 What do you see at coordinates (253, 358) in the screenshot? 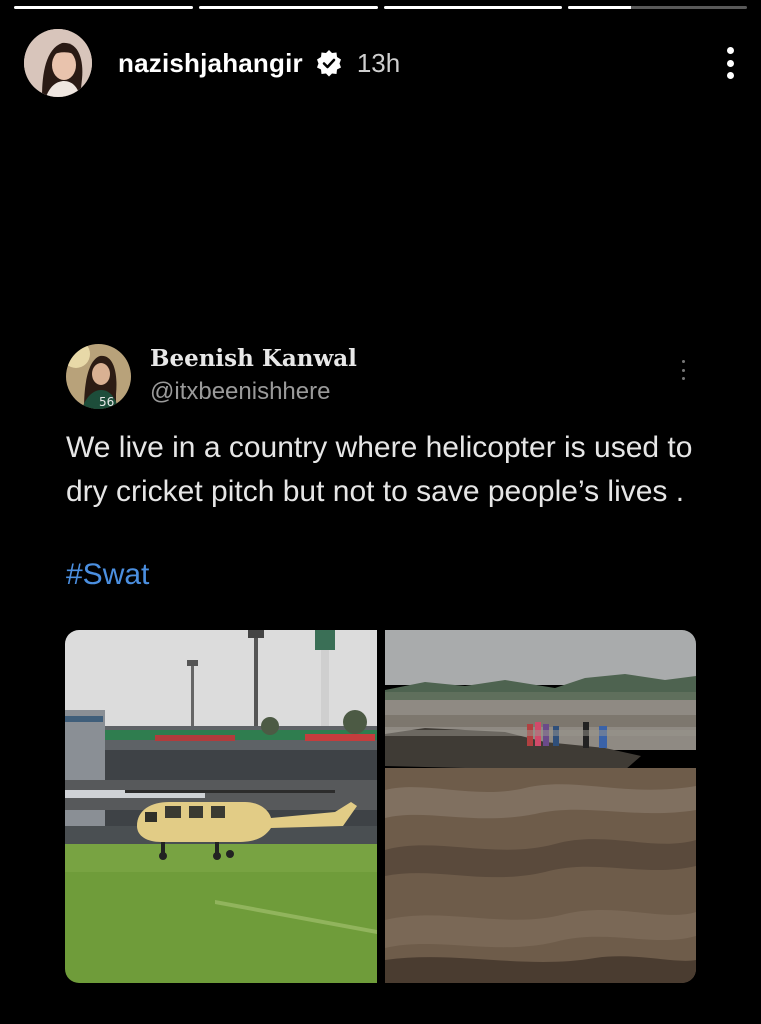
I see `tweet-display-name: Beenish Kanwal` at bounding box center [253, 358].